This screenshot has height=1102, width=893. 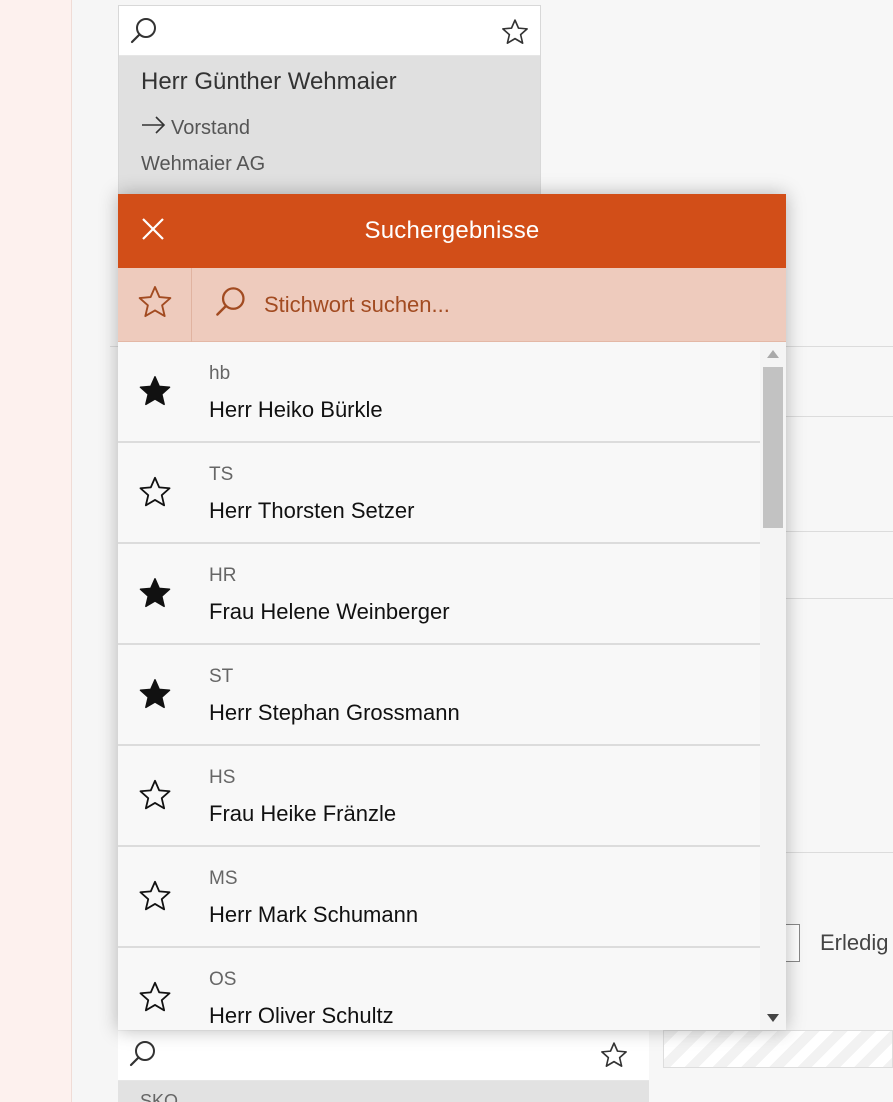 What do you see at coordinates (203, 164) in the screenshot?
I see `company-label: Wehmaier AG` at bounding box center [203, 164].